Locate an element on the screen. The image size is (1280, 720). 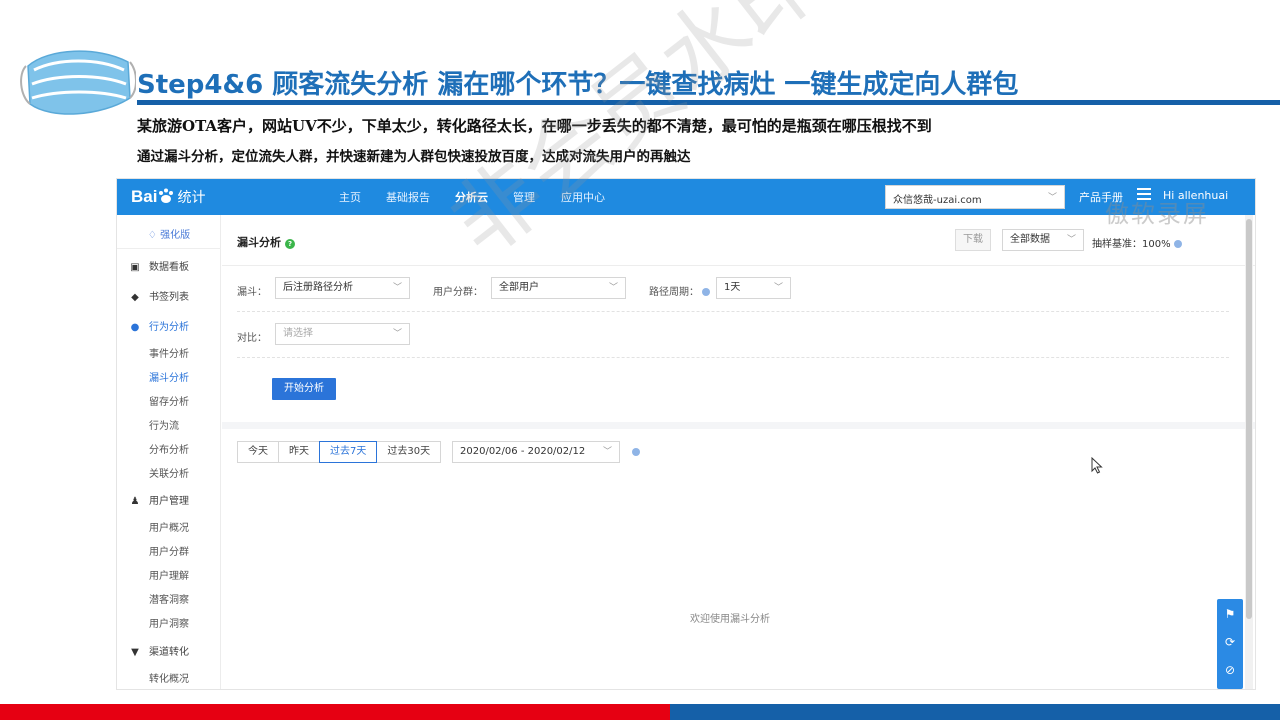
sidebar-item-distribution: 分布分析 is located at coordinates (169, 448).